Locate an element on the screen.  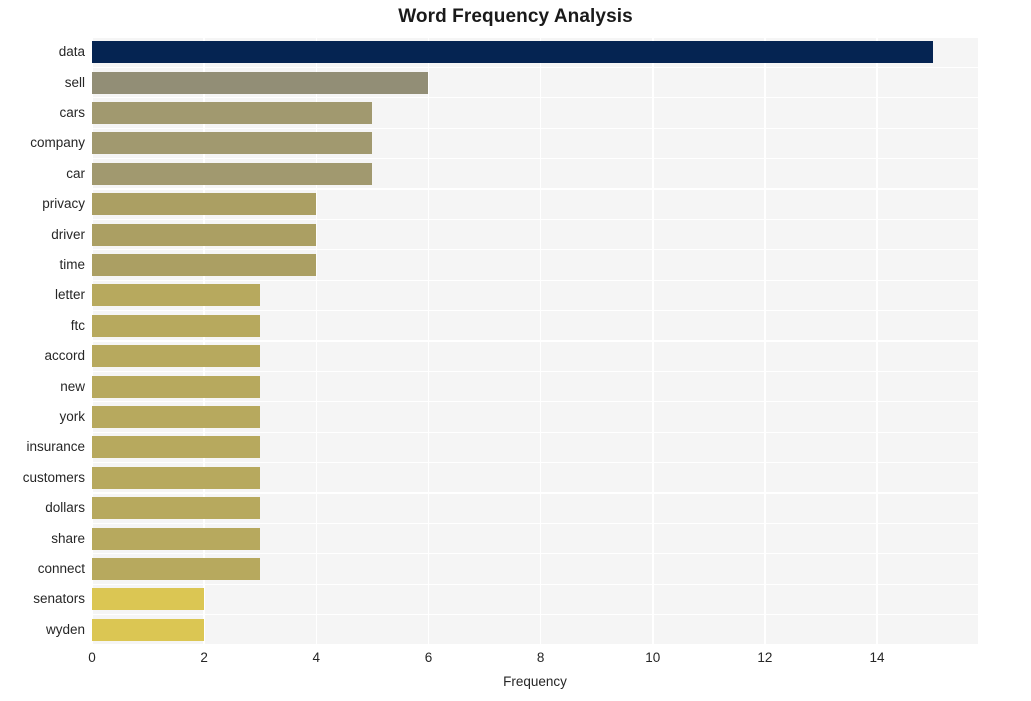
y-axis-tick-label: connect is located at coordinates (61, 568).